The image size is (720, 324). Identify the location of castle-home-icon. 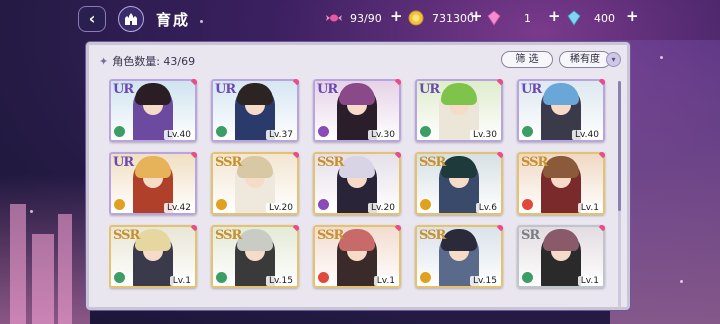
(131, 19).